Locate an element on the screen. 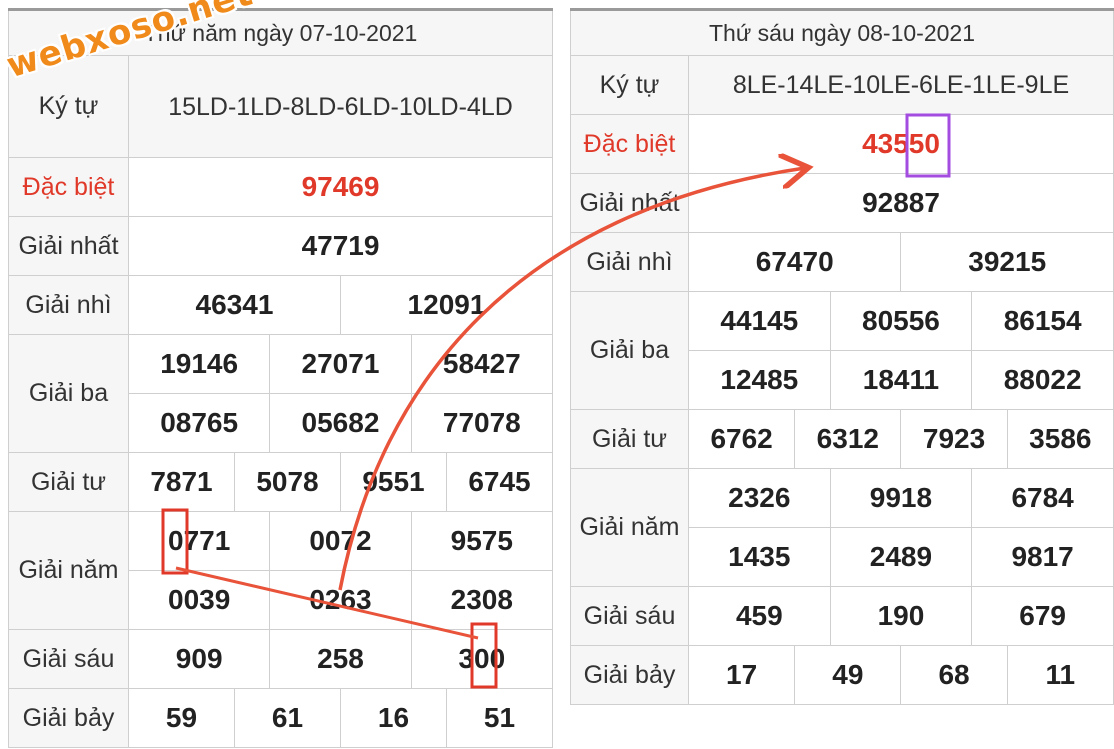 Image resolution: width=1114 pixels, height=749 pixels. giai-nam-value: 9918 is located at coordinates (901, 498).